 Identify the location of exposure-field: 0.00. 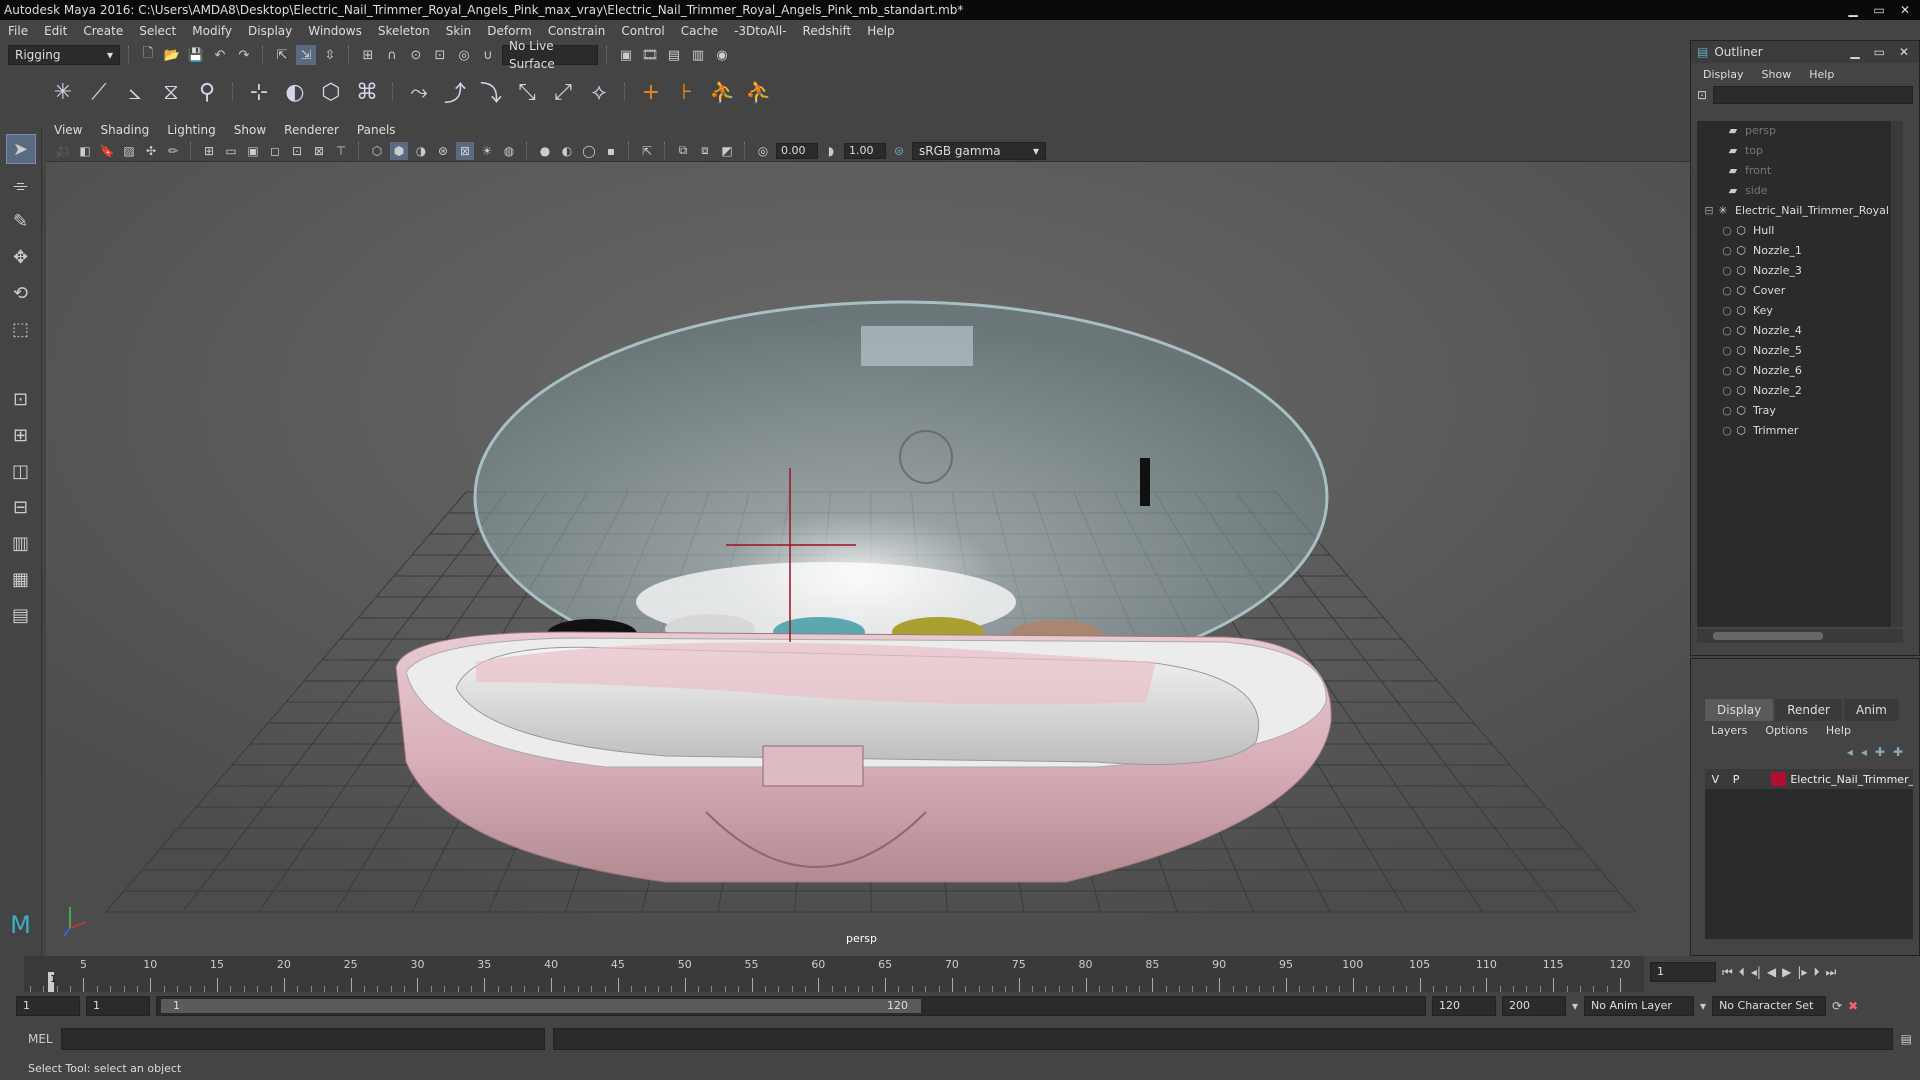
(797, 150).